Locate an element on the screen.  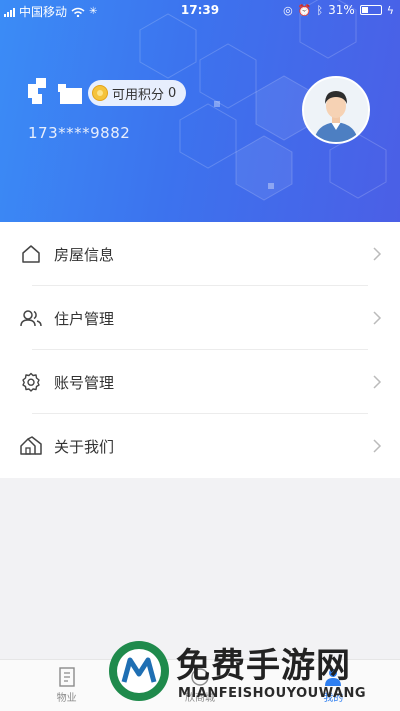
about-house-icon is located at coordinates (31, 446).